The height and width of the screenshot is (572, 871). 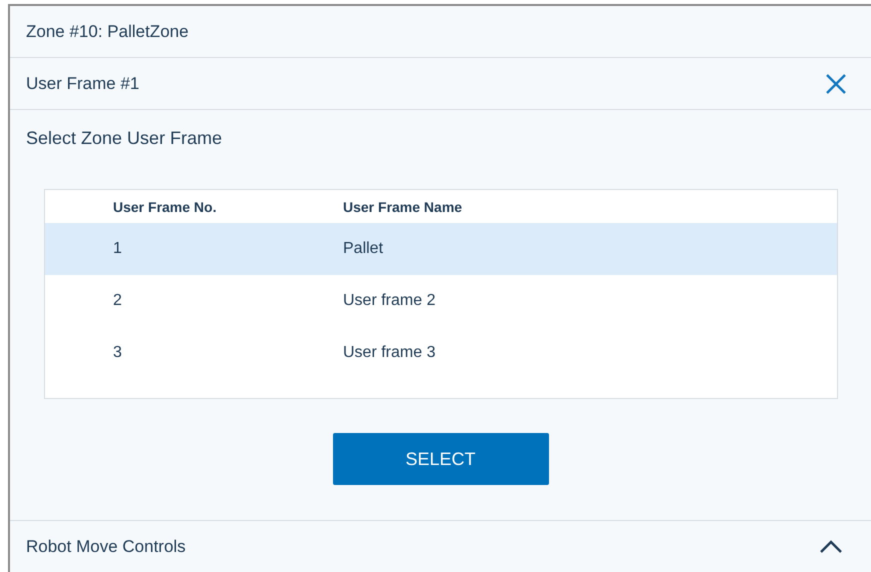 I want to click on panel-title: Robot Move Controls, so click(x=106, y=546).